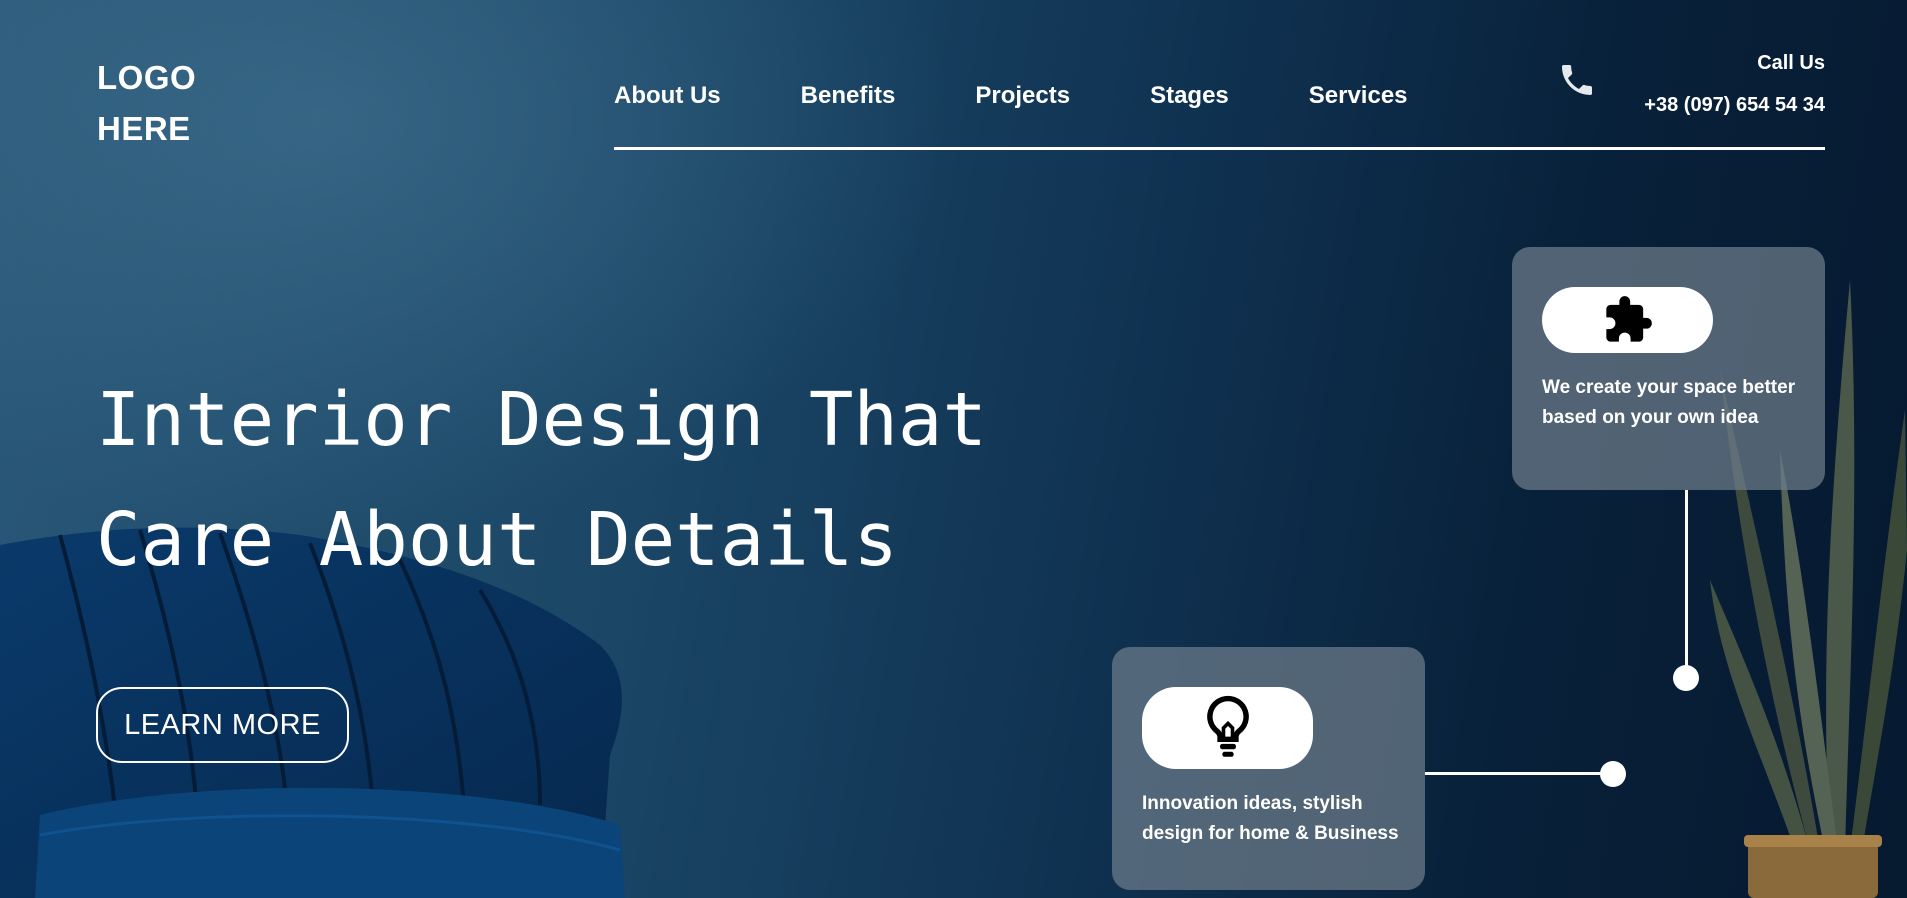 Image resolution: width=1907 pixels, height=898 pixels. Describe the element at coordinates (222, 725) in the screenshot. I see `learn-more-button: LEARN MORE` at that location.